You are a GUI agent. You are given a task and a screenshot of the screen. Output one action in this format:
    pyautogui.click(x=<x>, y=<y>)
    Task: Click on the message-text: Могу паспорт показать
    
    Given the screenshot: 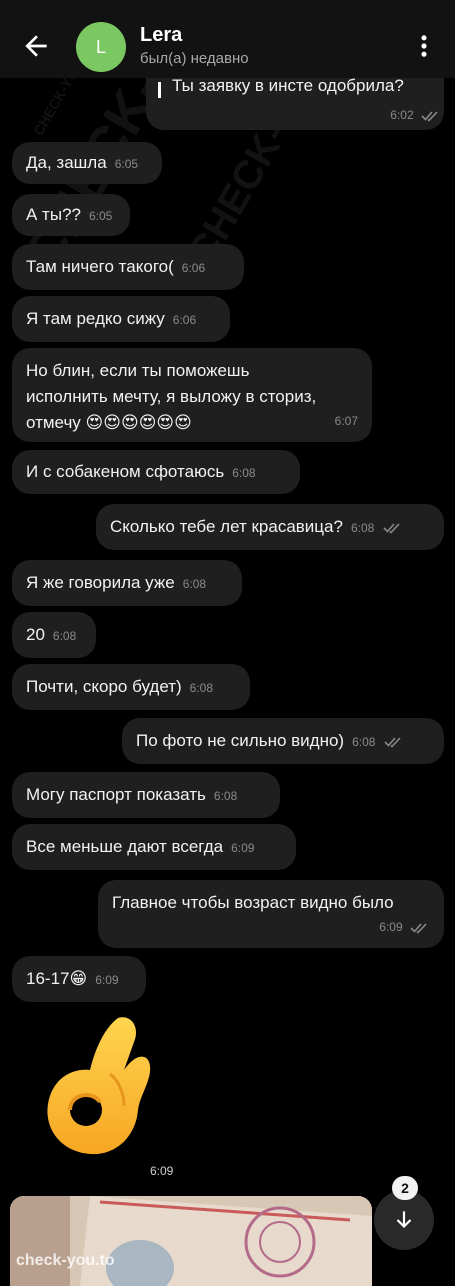 What is the action you would take?
    pyautogui.click(x=116, y=794)
    